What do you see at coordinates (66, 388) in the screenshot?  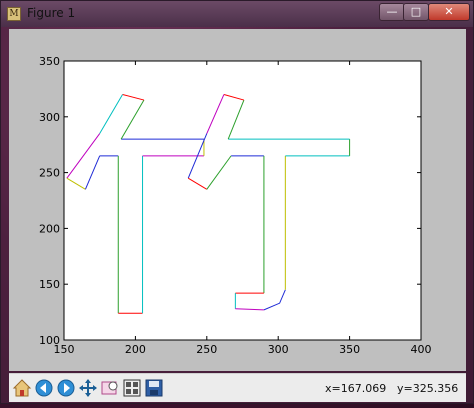 I see `forward-icon` at bounding box center [66, 388].